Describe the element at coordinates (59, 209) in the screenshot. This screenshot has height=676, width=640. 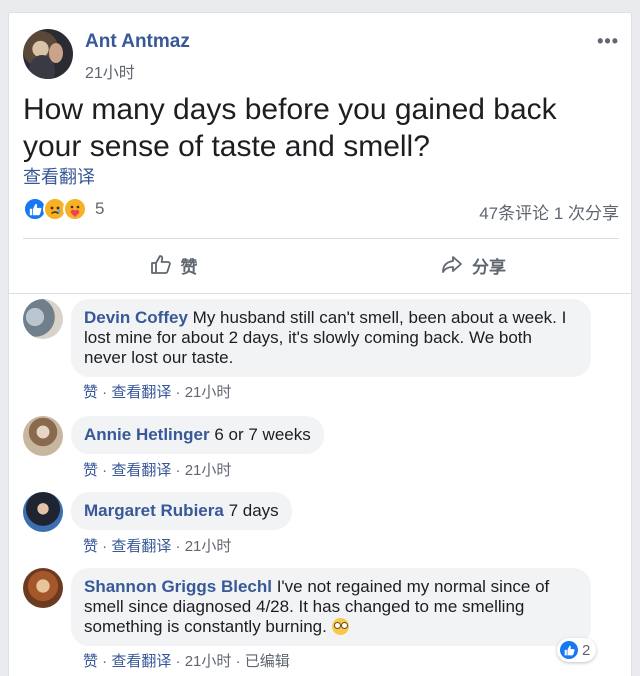
I see `reaction-icons` at that location.